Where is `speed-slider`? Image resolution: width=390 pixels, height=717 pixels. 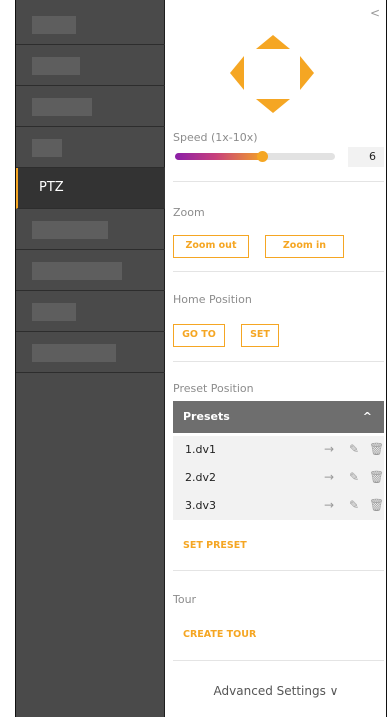 speed-slider is located at coordinates (255, 156).